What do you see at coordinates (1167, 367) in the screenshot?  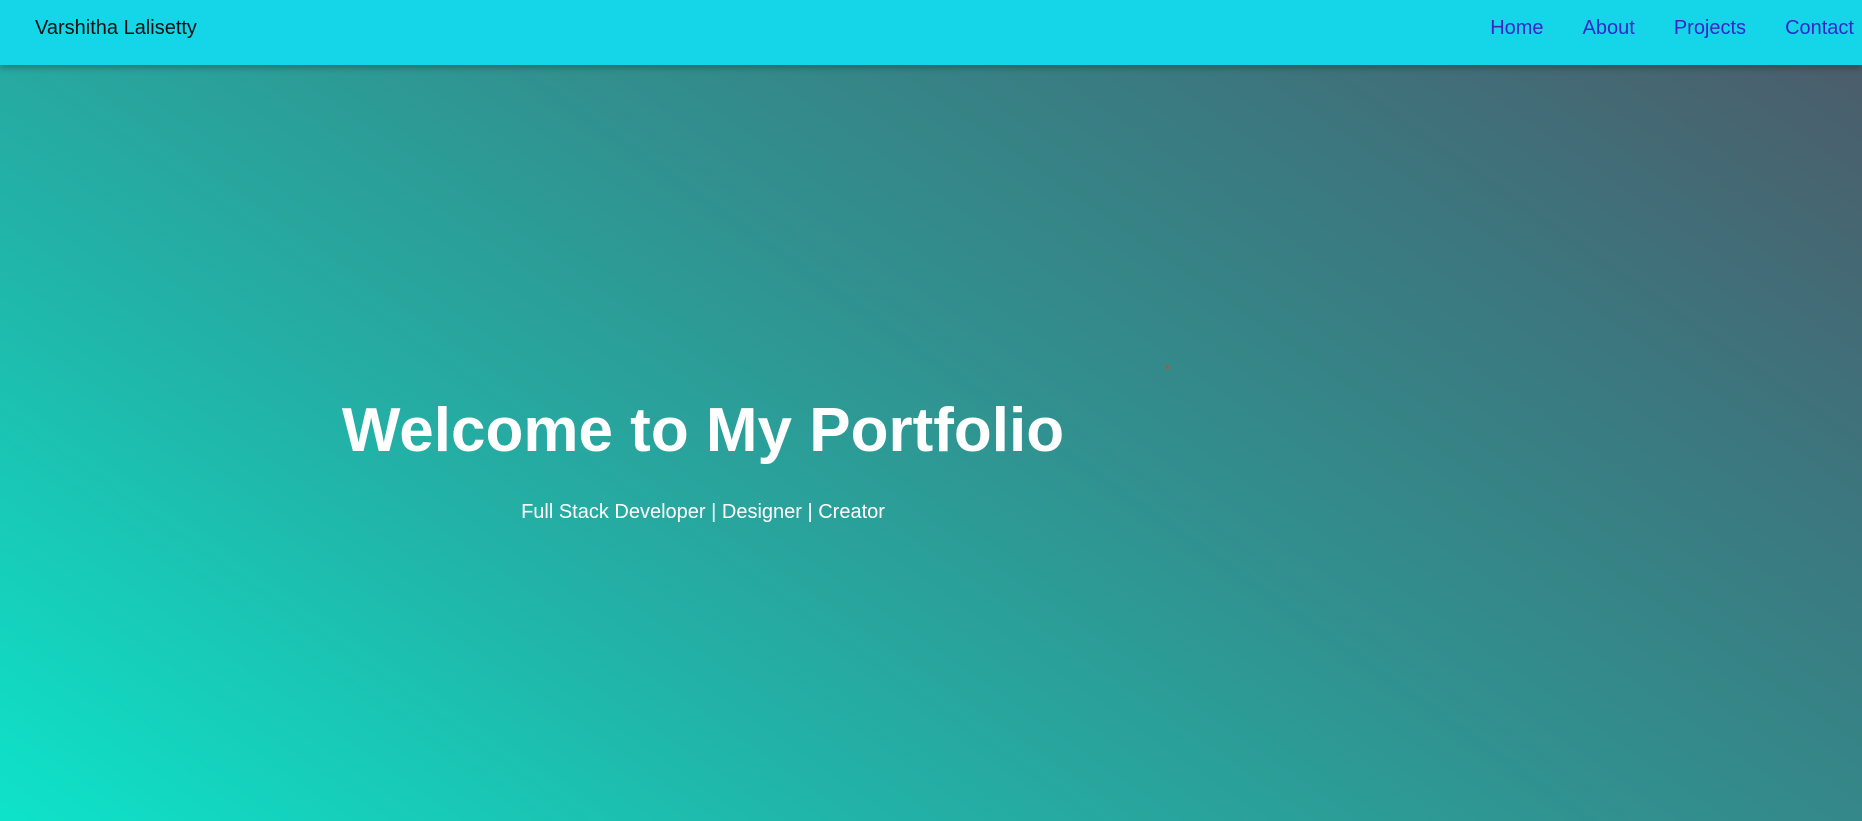 I see `cursor-dot` at bounding box center [1167, 367].